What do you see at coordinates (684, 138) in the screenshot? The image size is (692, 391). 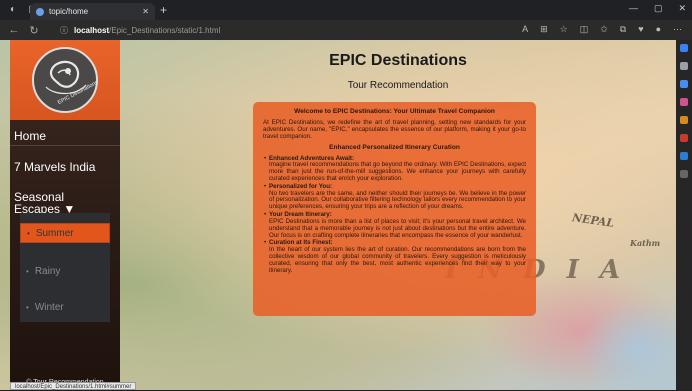 I see `office-icon` at bounding box center [684, 138].